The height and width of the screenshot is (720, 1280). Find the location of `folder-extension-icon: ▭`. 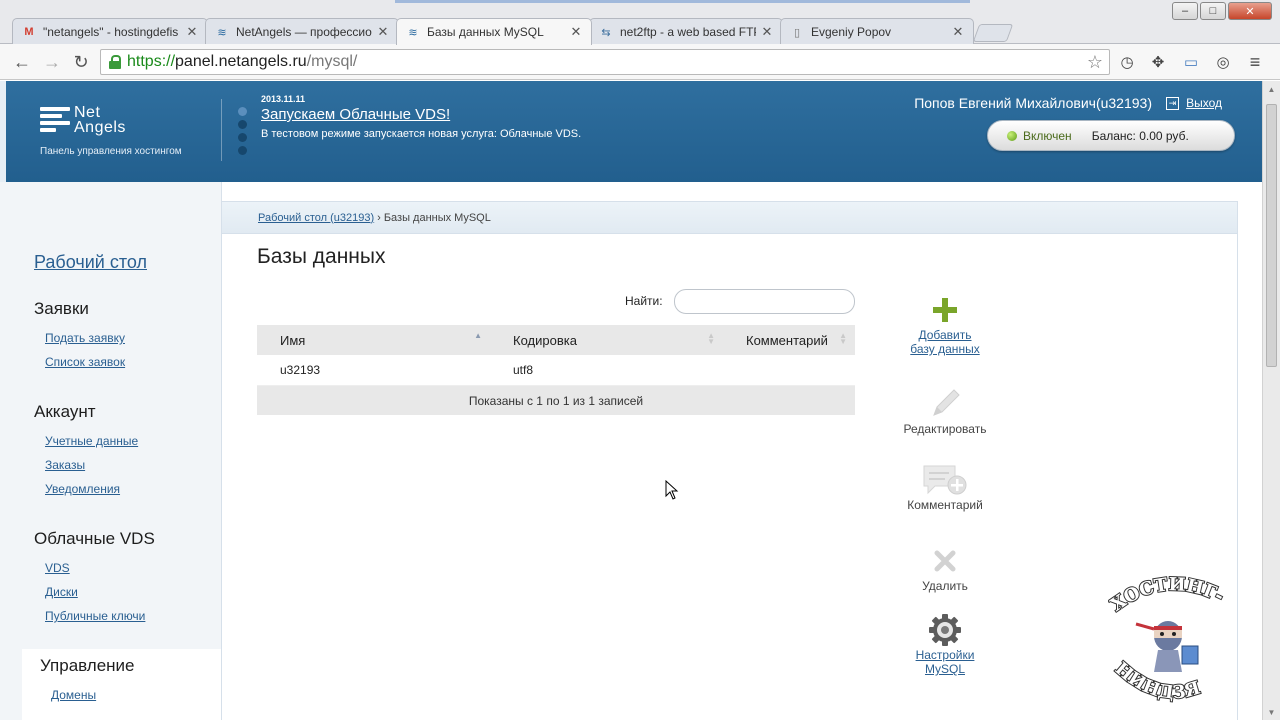

folder-extension-icon: ▭ is located at coordinates (1191, 62).